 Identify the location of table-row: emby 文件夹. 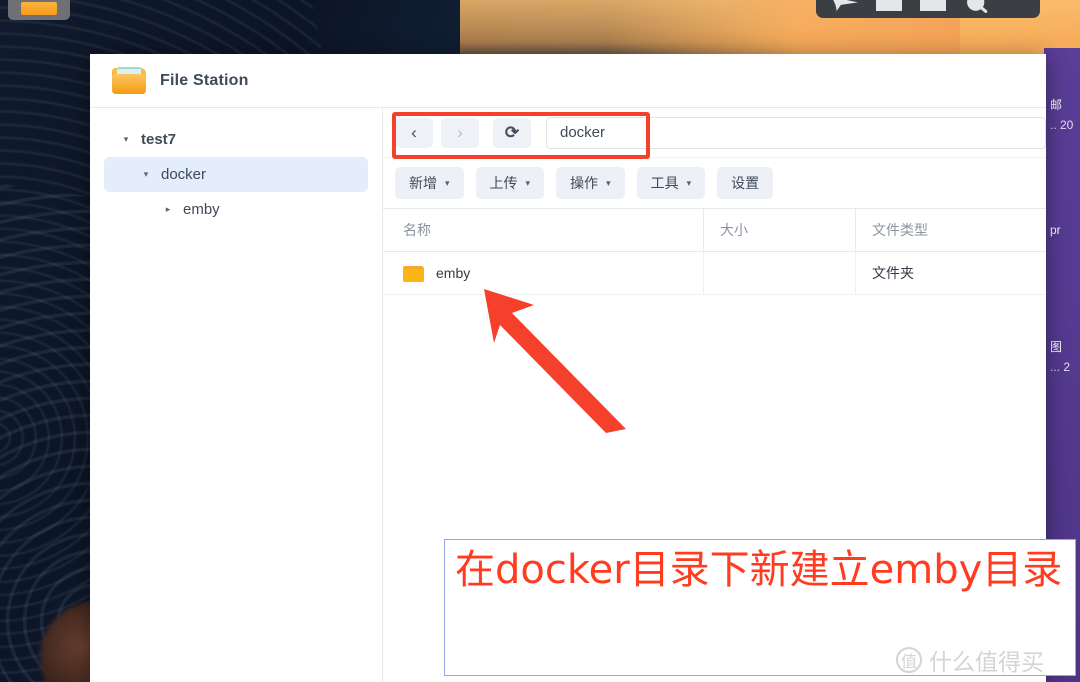
(714, 273).